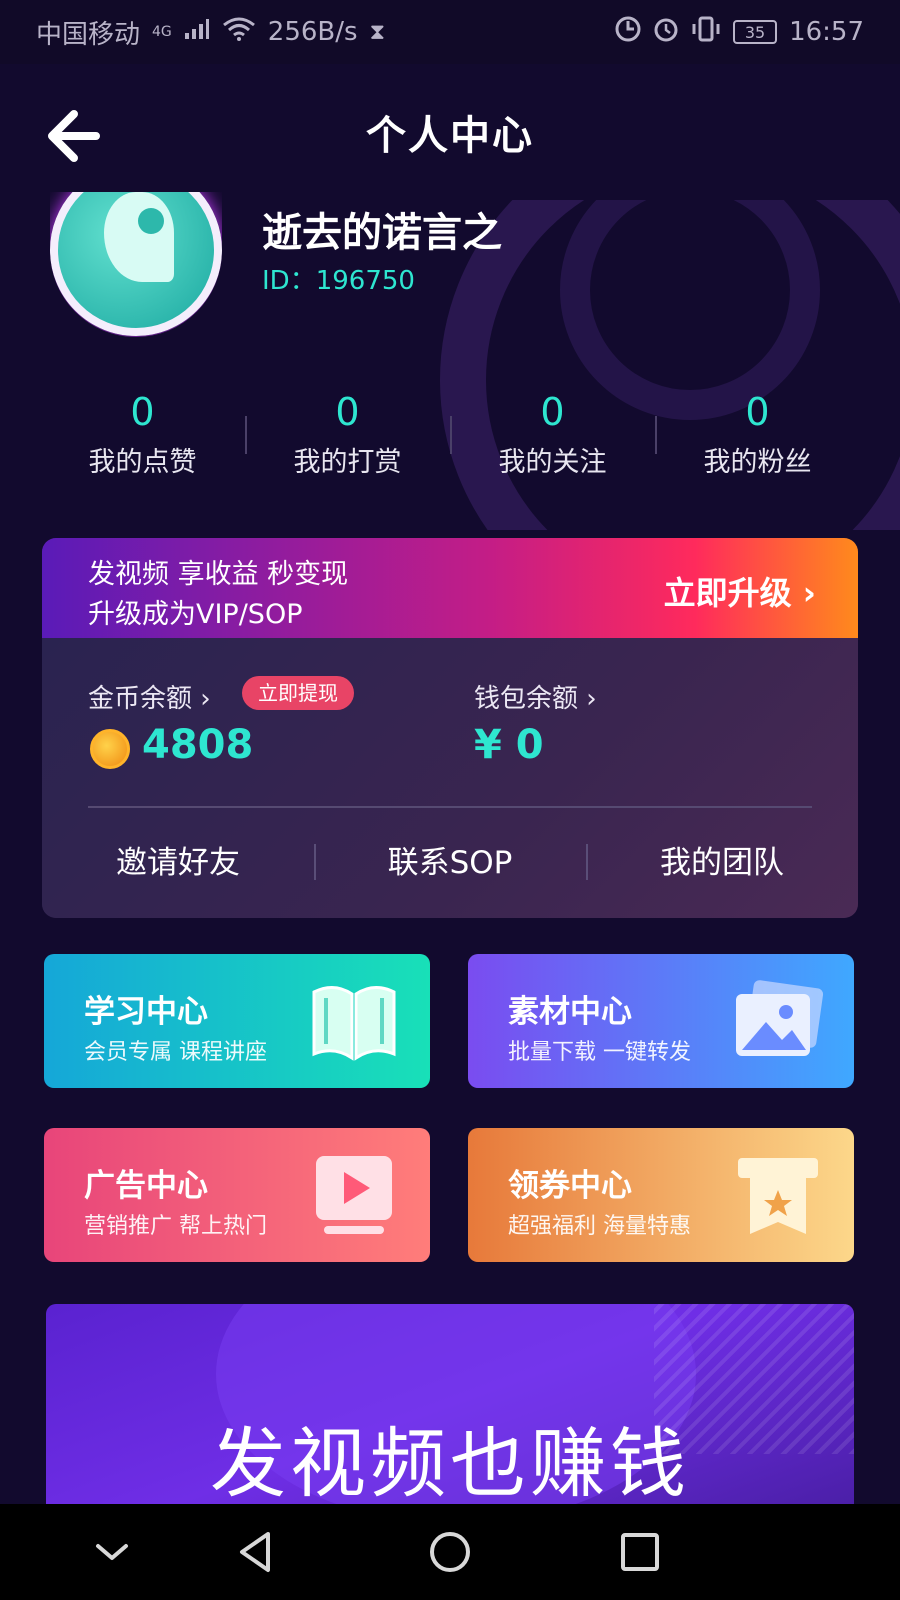 The height and width of the screenshot is (1600, 900). I want to click on app-header: 个人中心, so click(450, 132).